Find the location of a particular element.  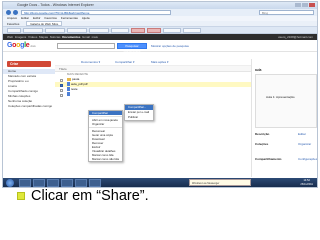

documents-dropdown: Documentos ▾ is located at coordinates (90, 62).